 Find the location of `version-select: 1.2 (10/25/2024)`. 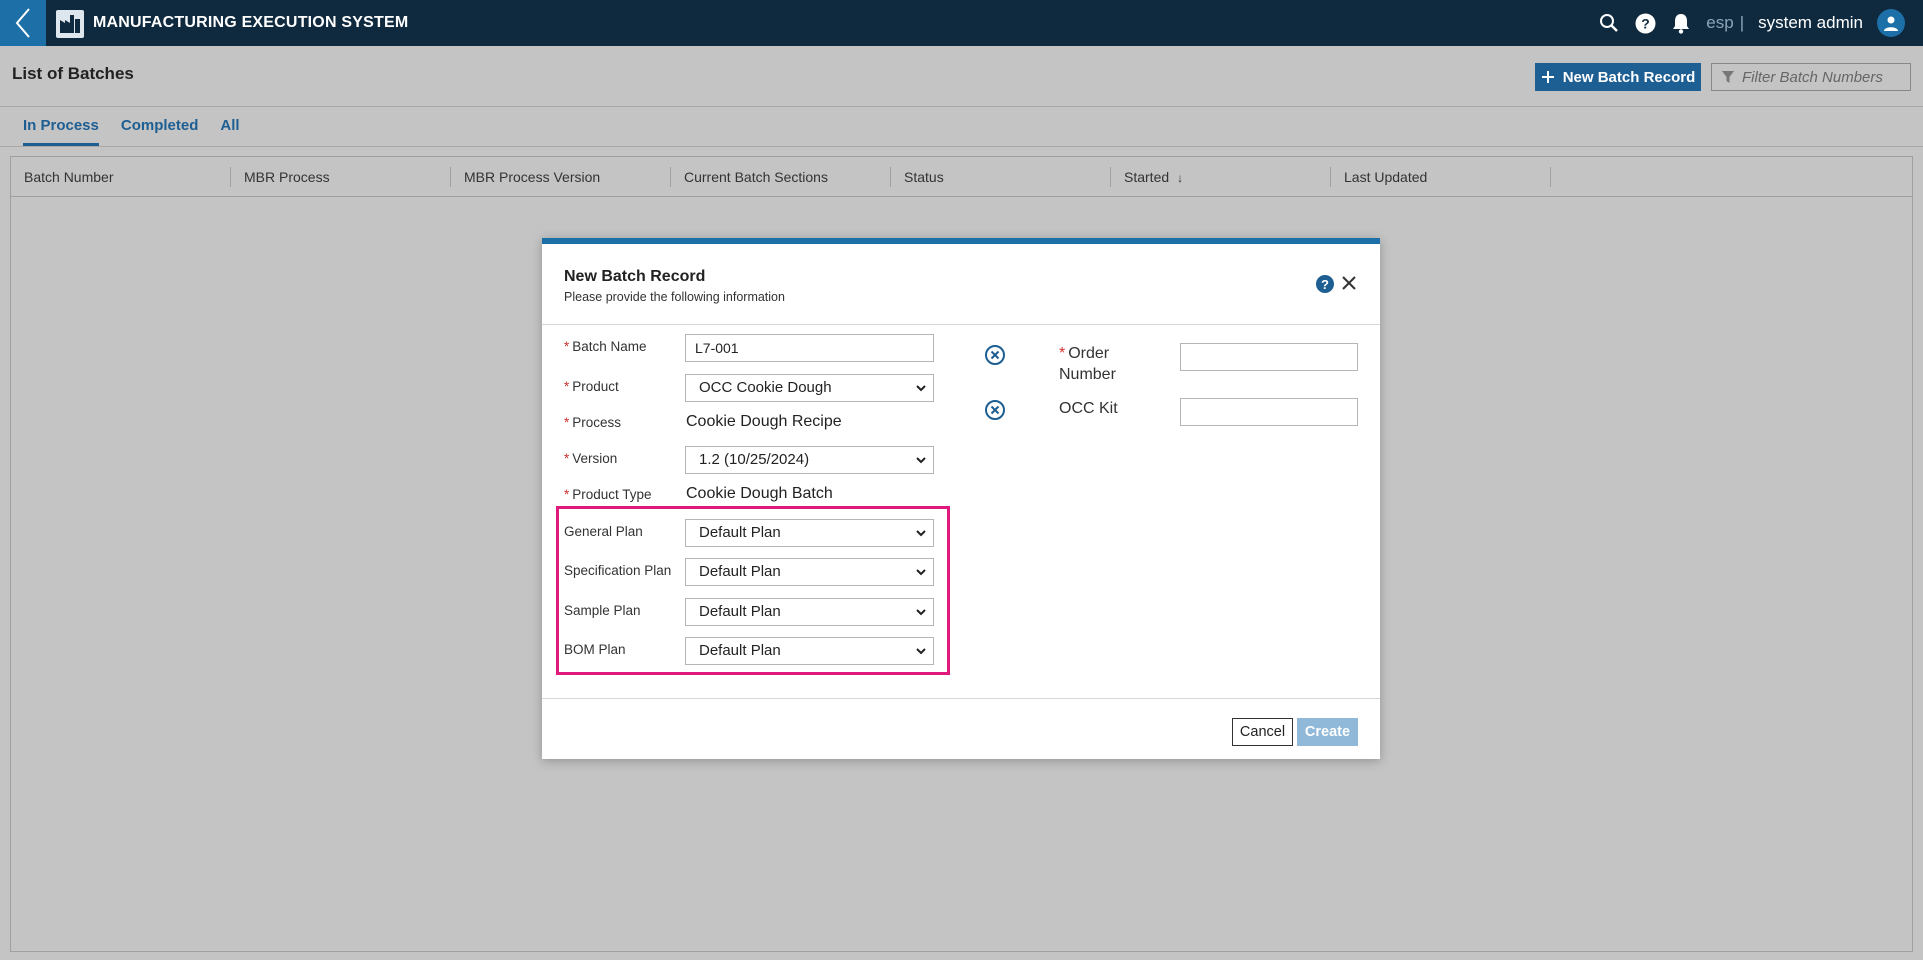

version-select: 1.2 (10/25/2024) is located at coordinates (809, 460).